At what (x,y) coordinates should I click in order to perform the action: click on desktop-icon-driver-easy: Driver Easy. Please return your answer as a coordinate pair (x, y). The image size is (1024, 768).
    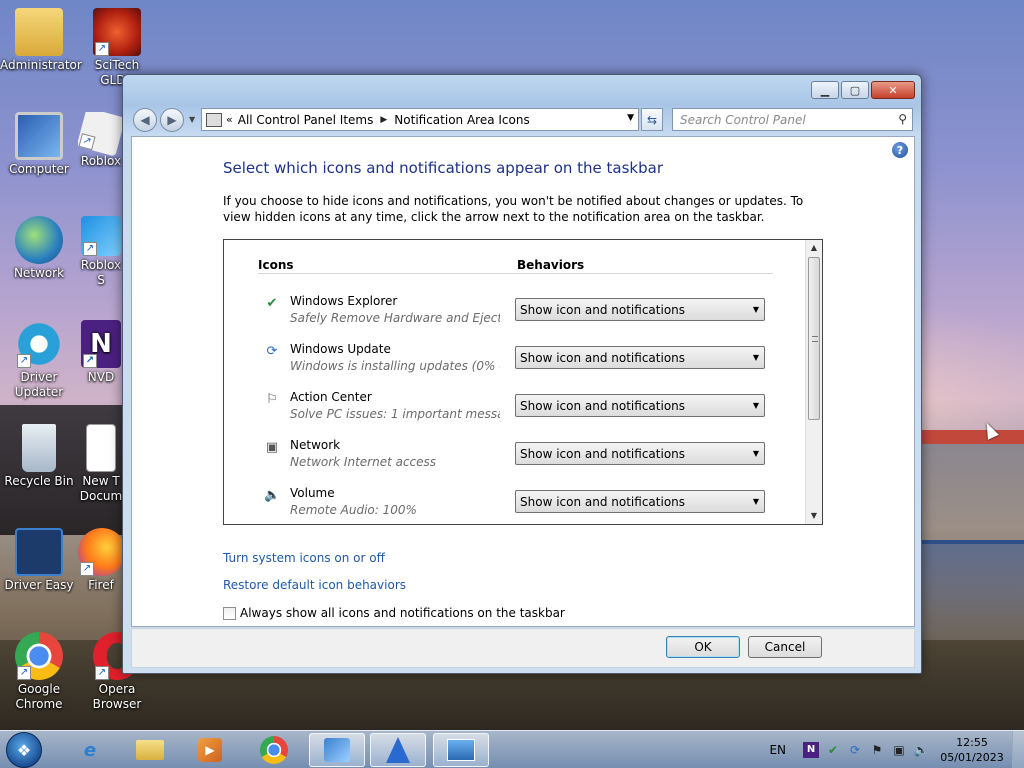
    Looking at the image, I should click on (39, 560).